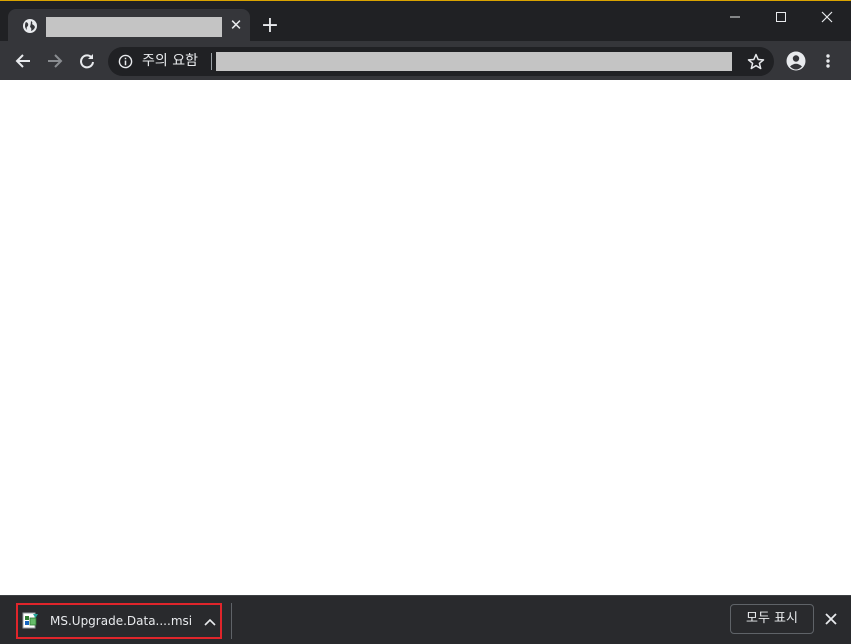 The width and height of the screenshot is (851, 644). What do you see at coordinates (425, 619) in the screenshot?
I see `download-shelf: MS.Upgrade.Data....msi 모두 표시` at bounding box center [425, 619].